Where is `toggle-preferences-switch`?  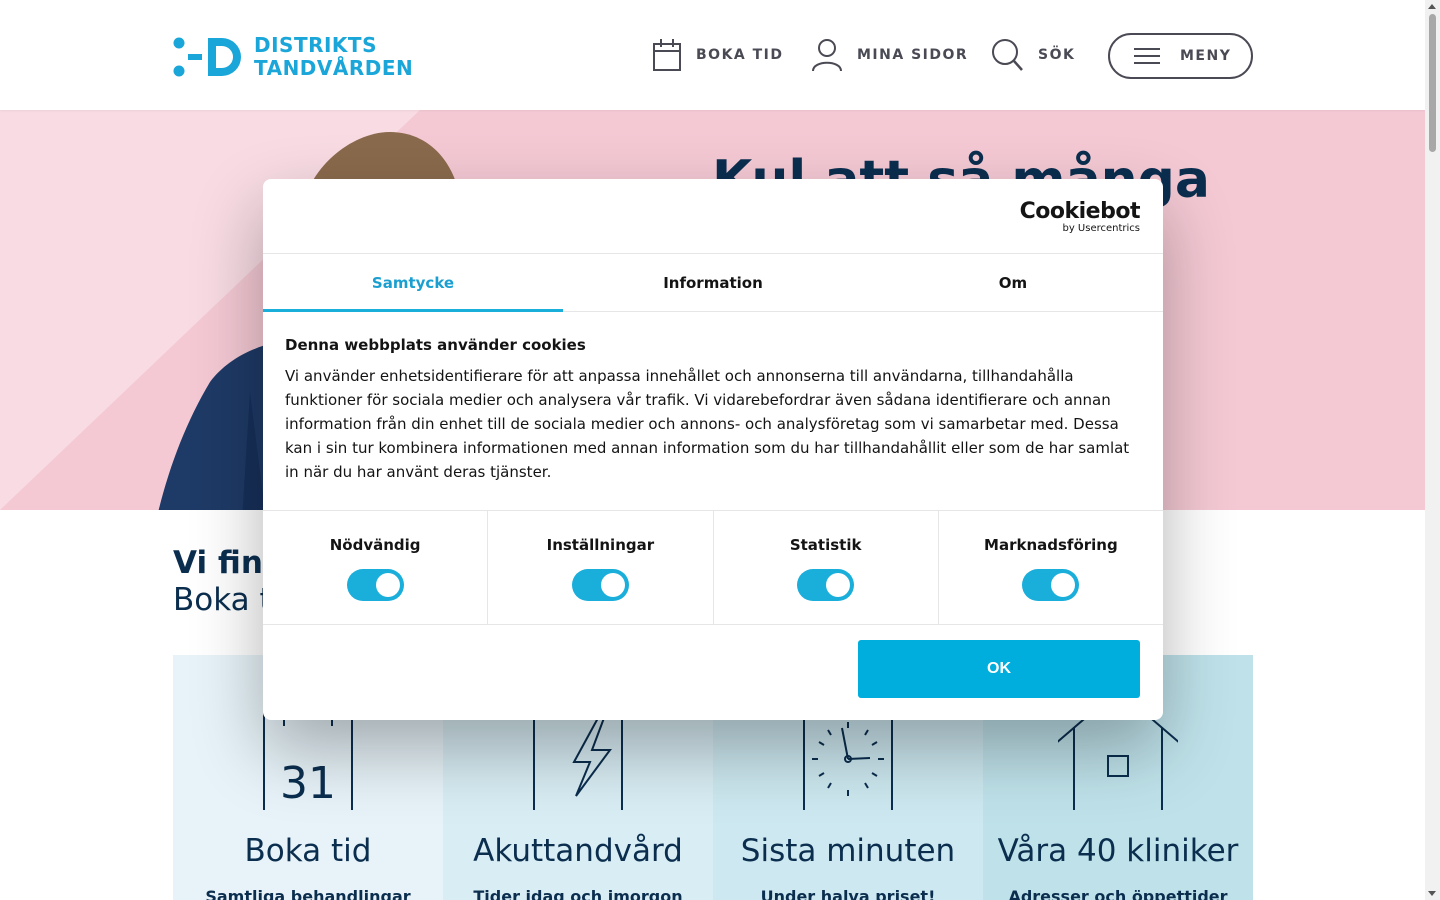
toggle-preferences-switch is located at coordinates (600, 585).